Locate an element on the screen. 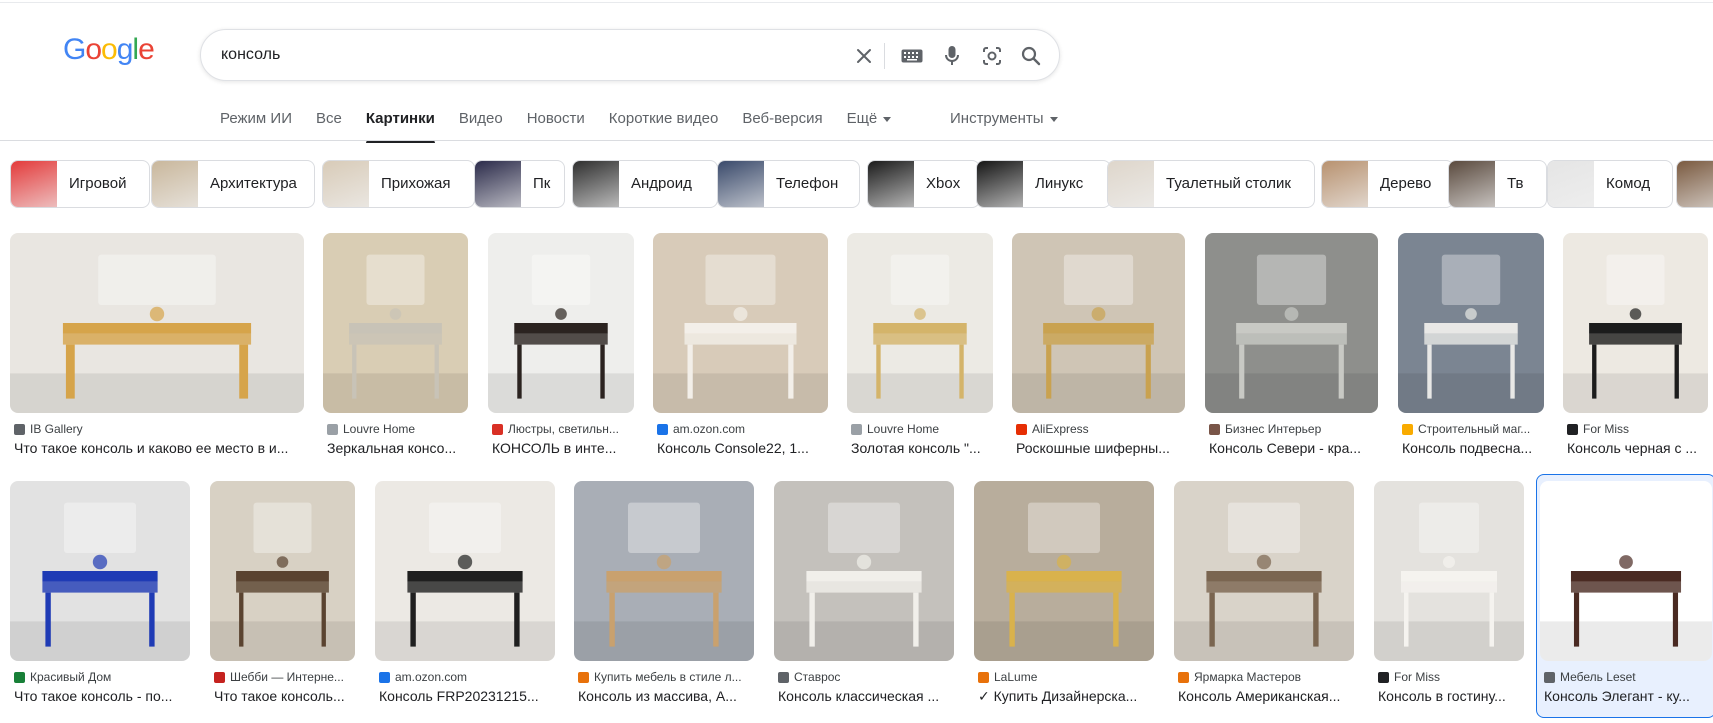  tab-short-videos: Короткие видео is located at coordinates (664, 124).